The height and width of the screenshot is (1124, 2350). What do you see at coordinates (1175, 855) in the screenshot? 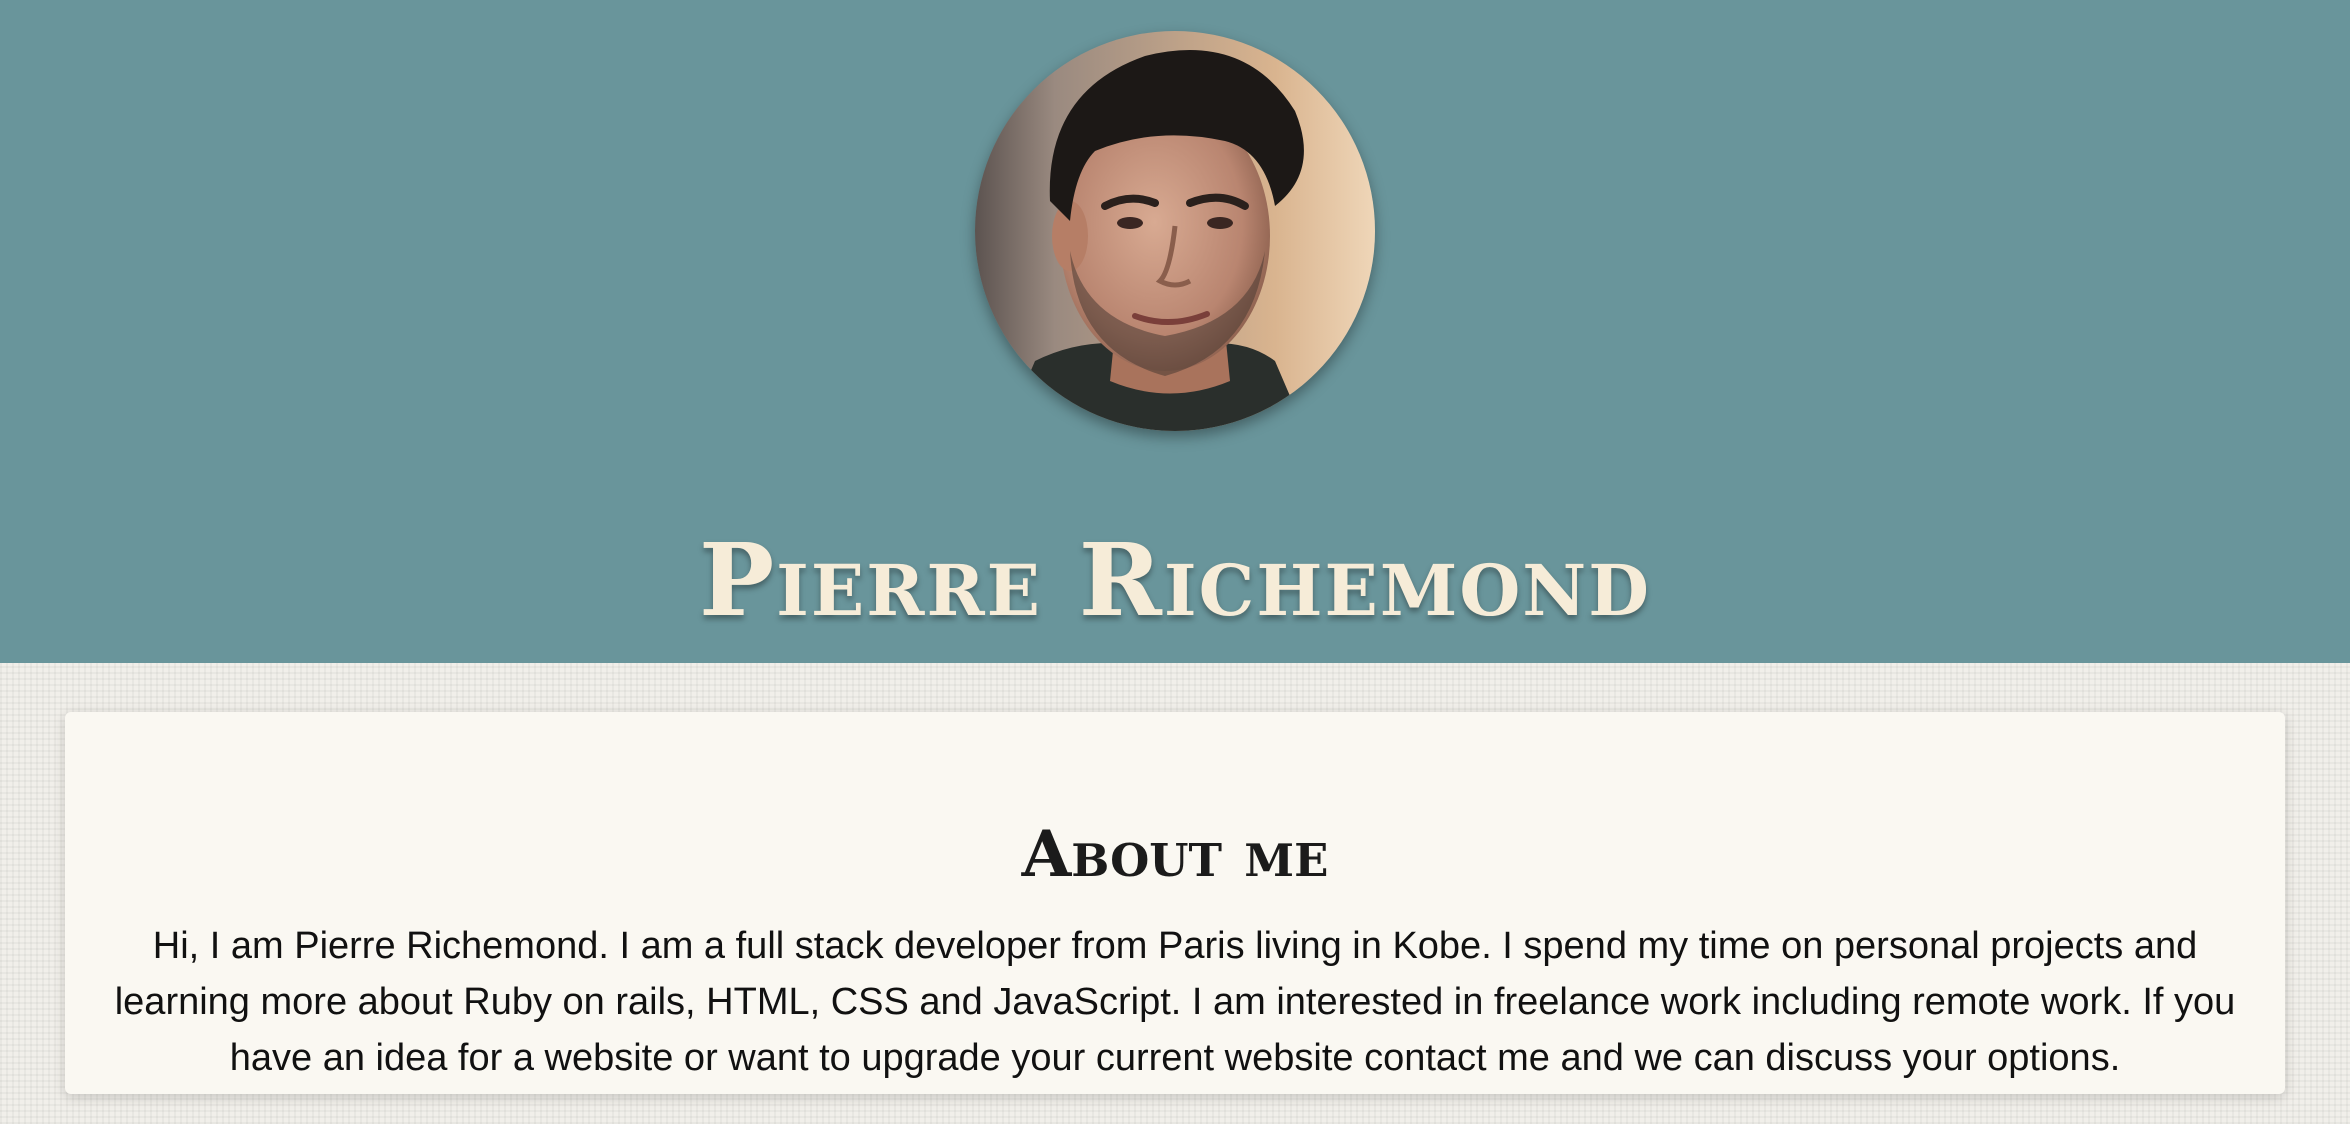
I see `about-heading: About me` at bounding box center [1175, 855].